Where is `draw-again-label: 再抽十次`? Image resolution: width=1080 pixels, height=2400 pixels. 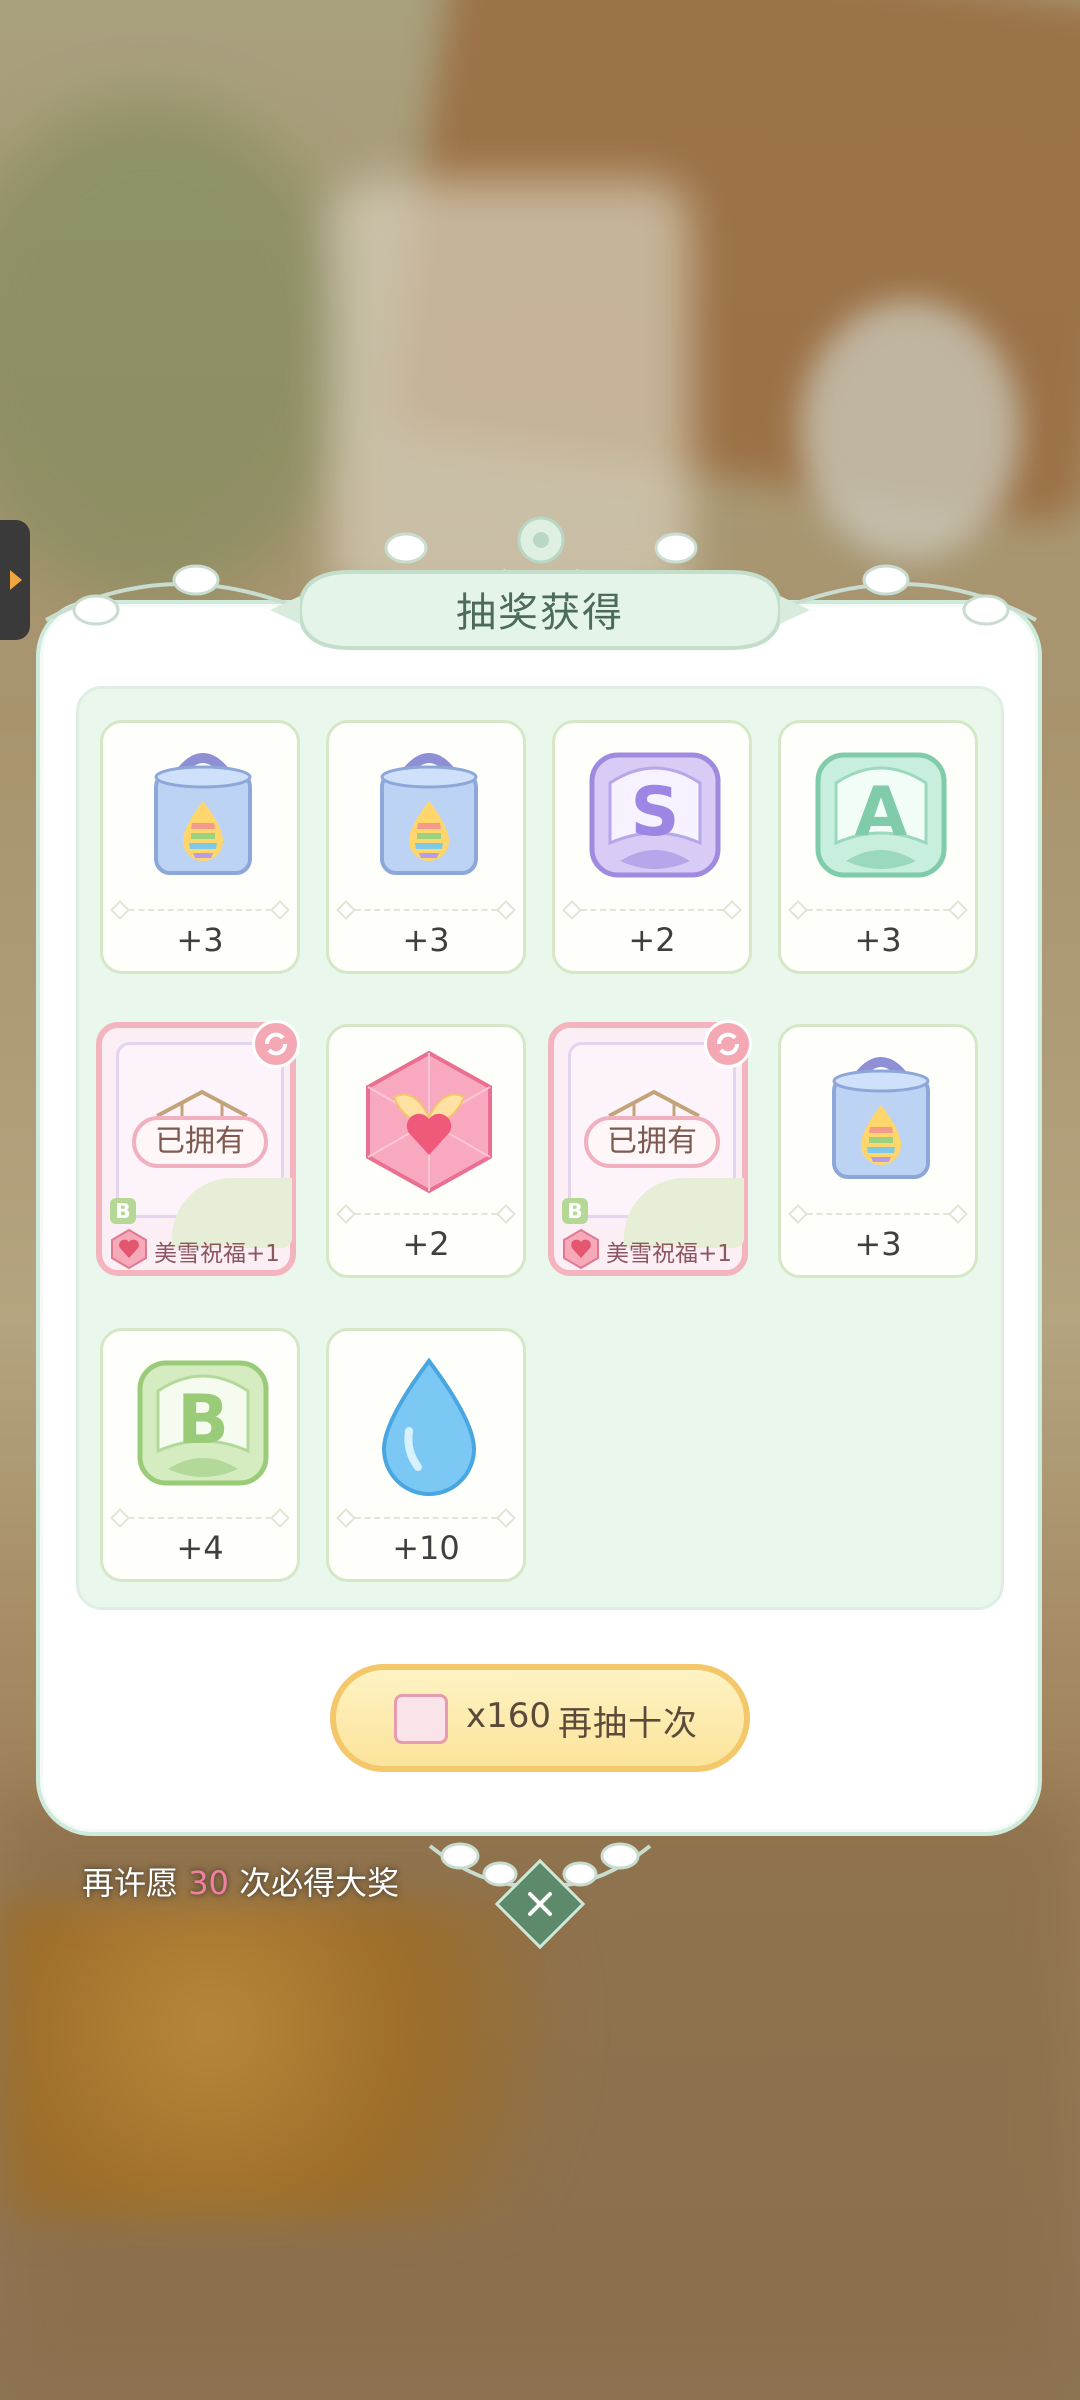
draw-again-label: 再抽十次 is located at coordinates (628, 1724).